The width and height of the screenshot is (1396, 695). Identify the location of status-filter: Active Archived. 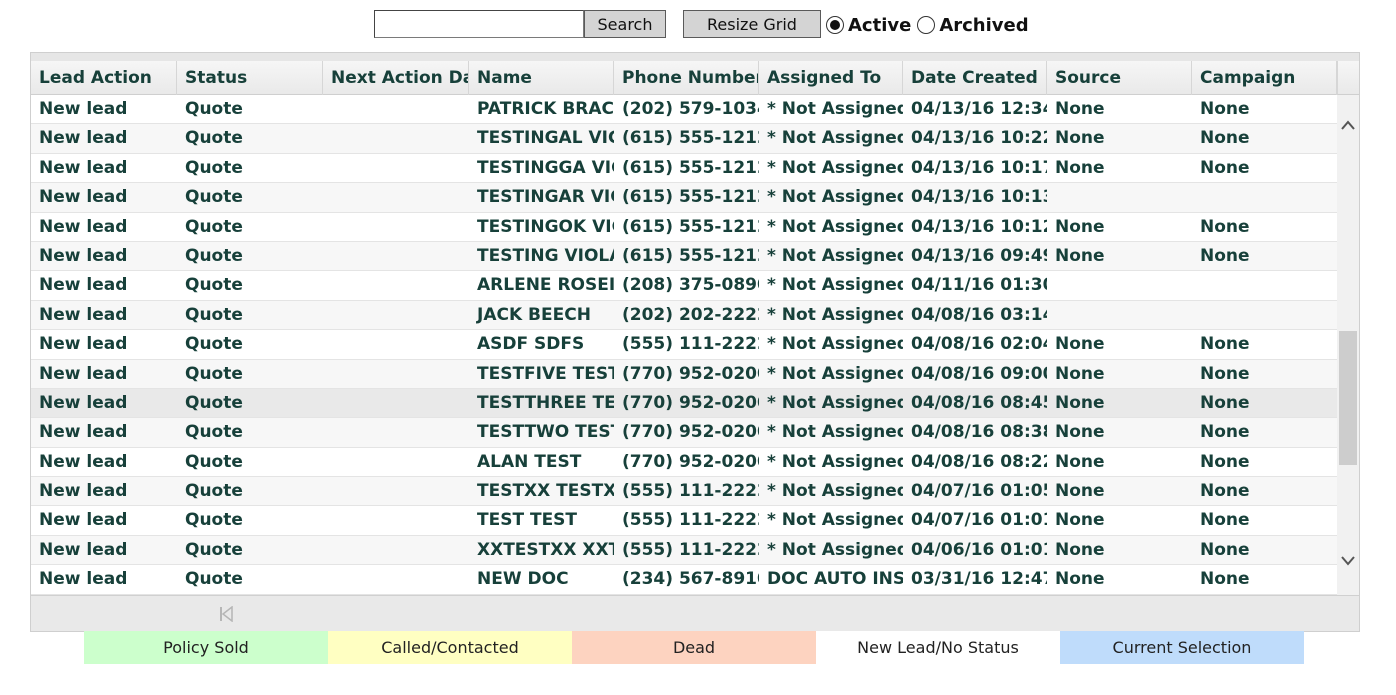
(930, 25).